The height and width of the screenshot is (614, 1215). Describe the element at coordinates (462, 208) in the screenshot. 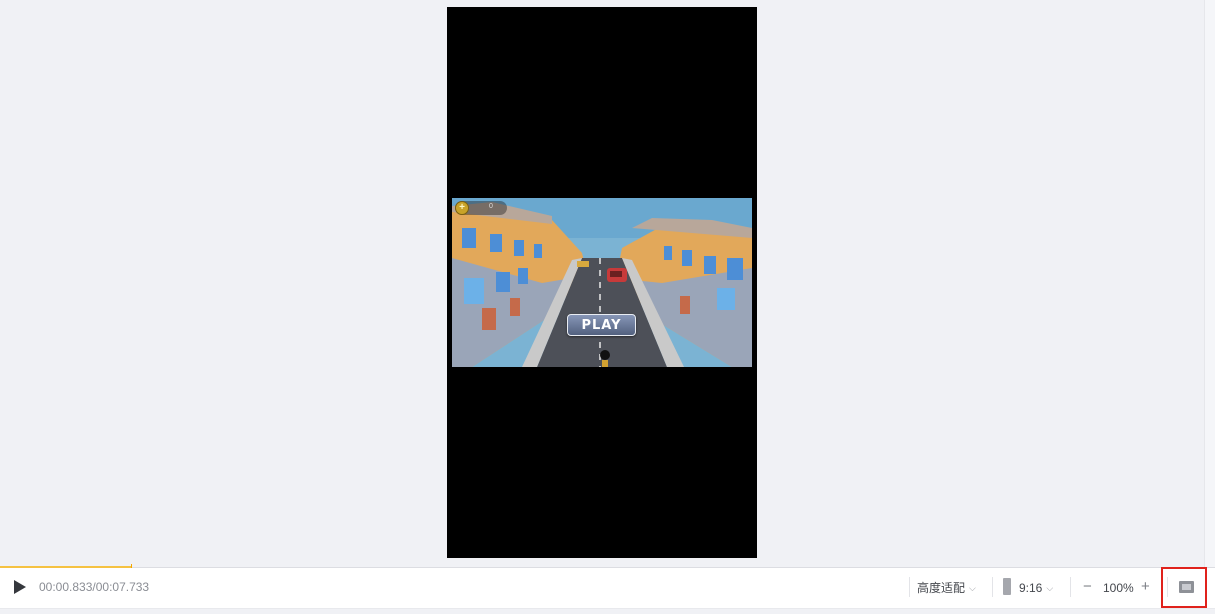

I see `coin-icon: +` at that location.